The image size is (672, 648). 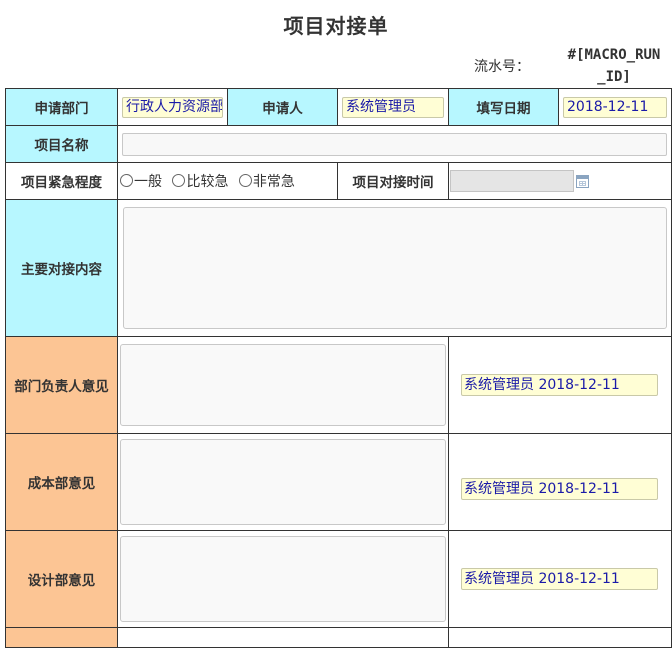 I want to click on project-name-input, so click(x=394, y=144).